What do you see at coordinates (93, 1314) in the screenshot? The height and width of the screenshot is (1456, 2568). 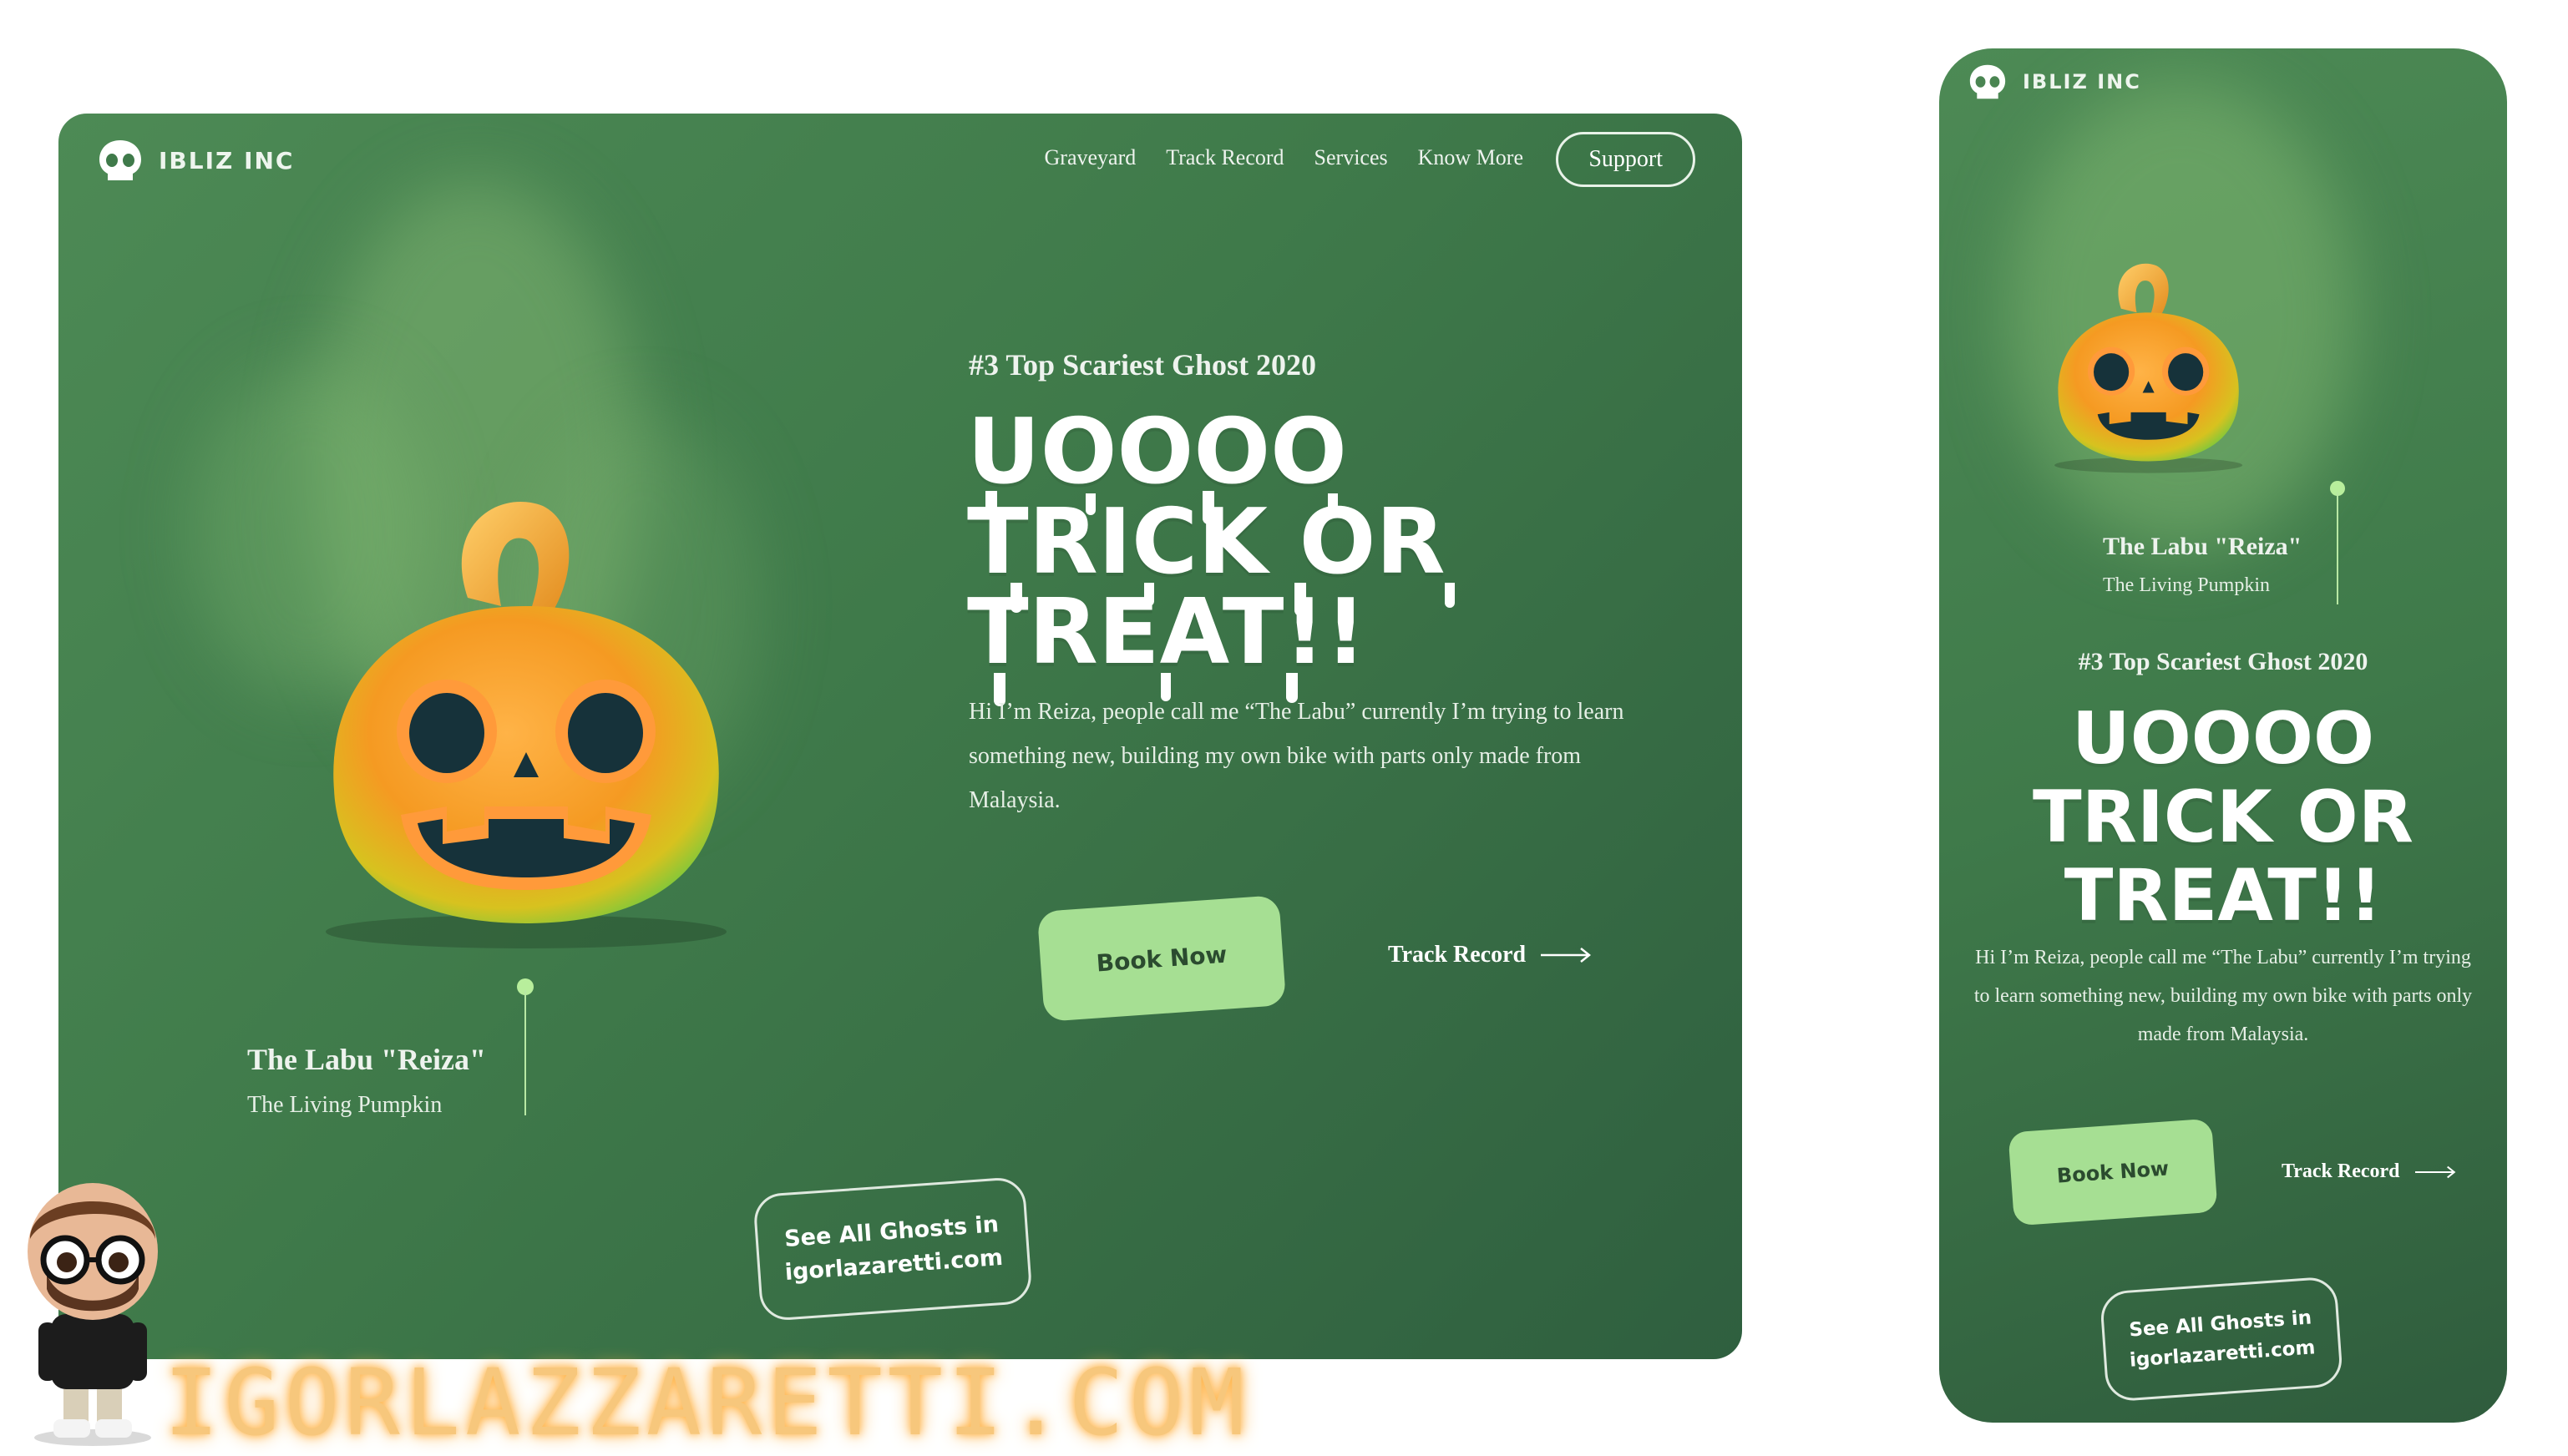 I see `avatar-figure` at bounding box center [93, 1314].